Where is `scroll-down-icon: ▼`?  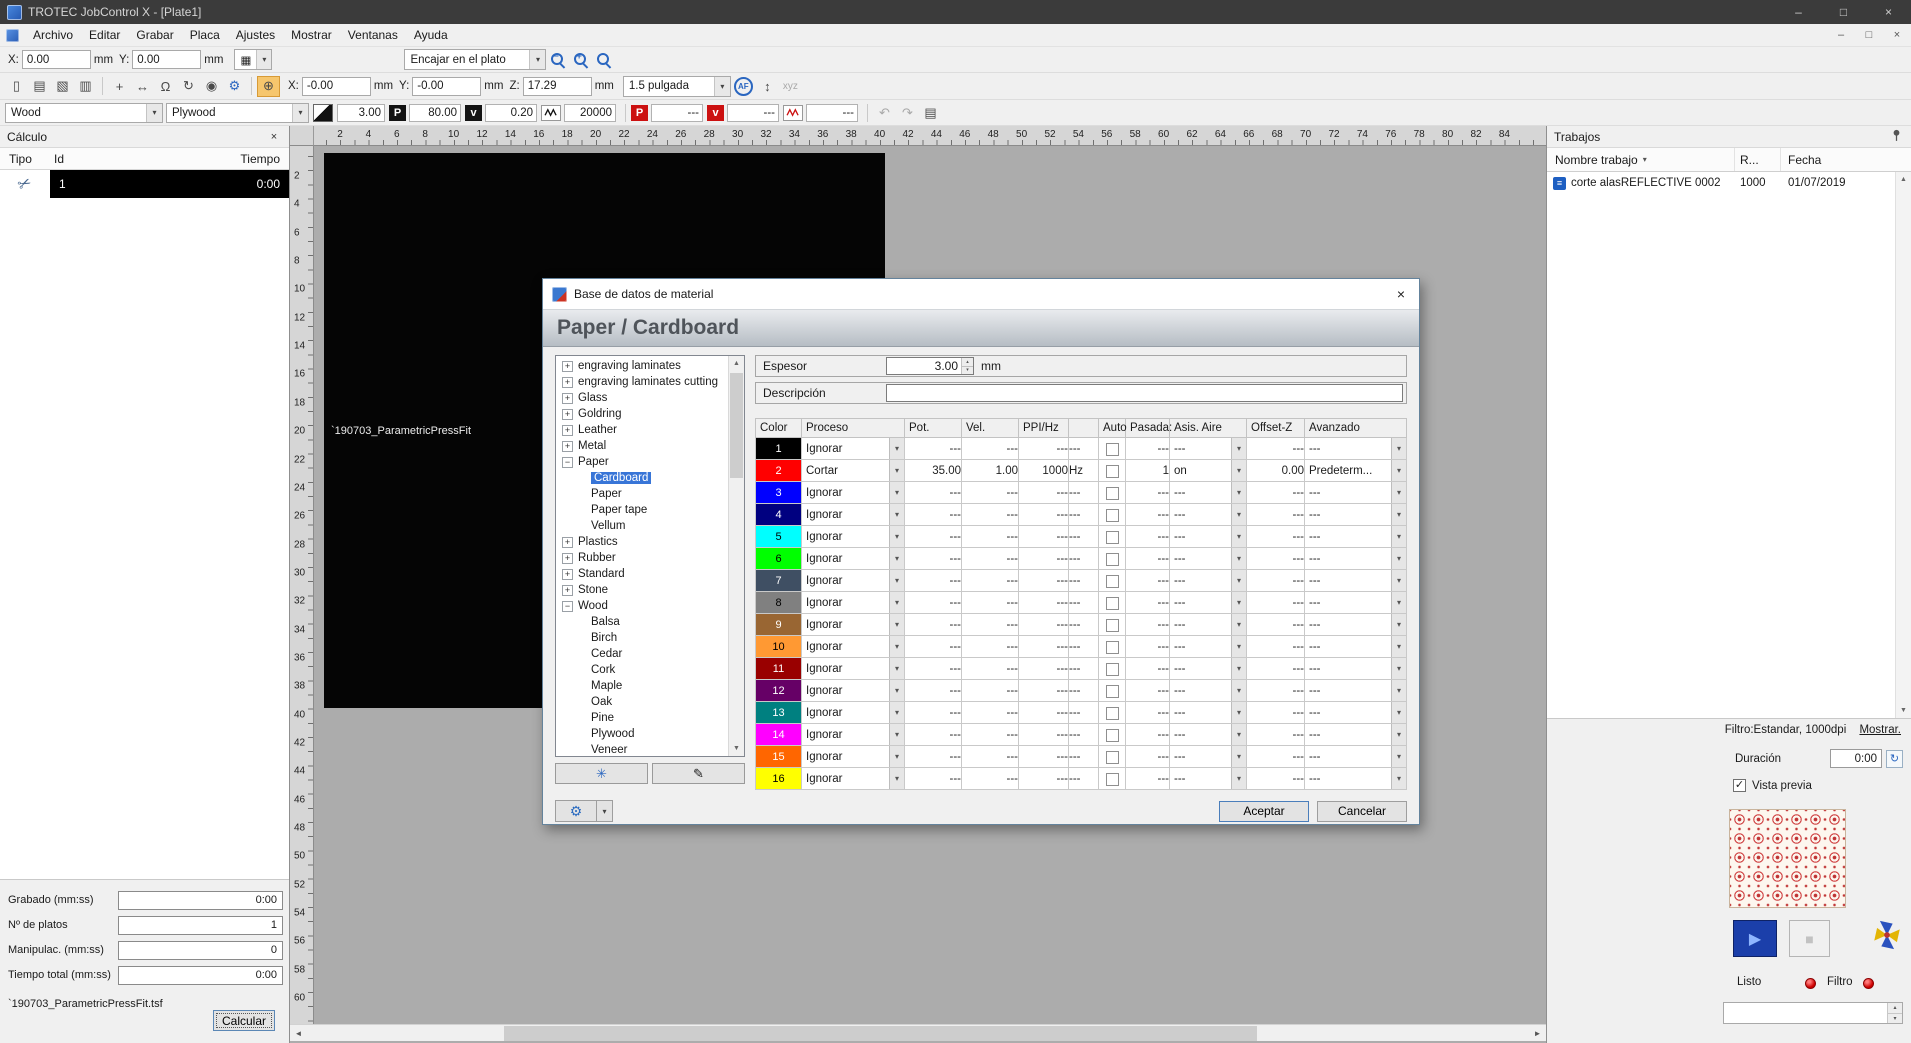
scroll-down-icon: ▼ is located at coordinates (736, 748).